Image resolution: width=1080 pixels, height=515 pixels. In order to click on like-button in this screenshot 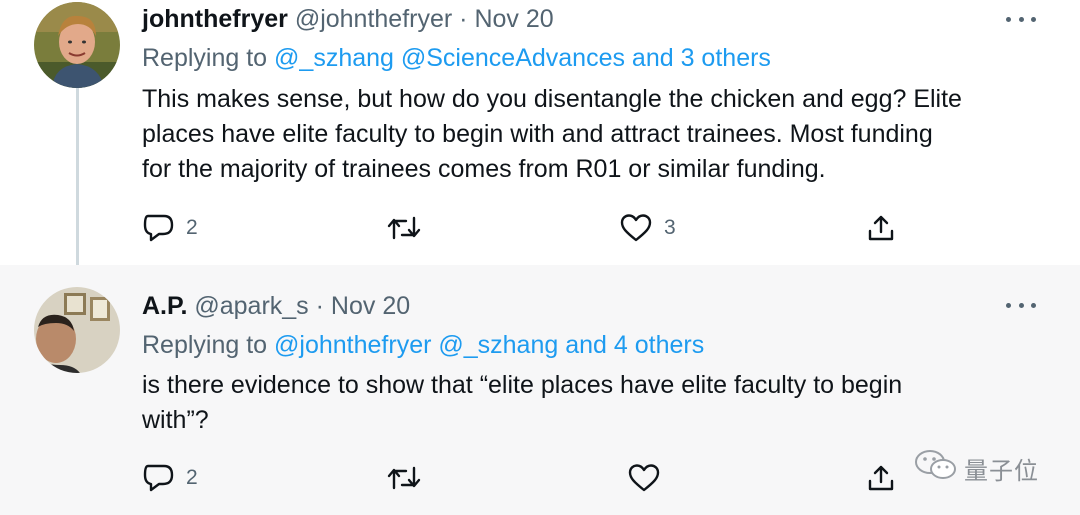, I will do `click(644, 478)`.